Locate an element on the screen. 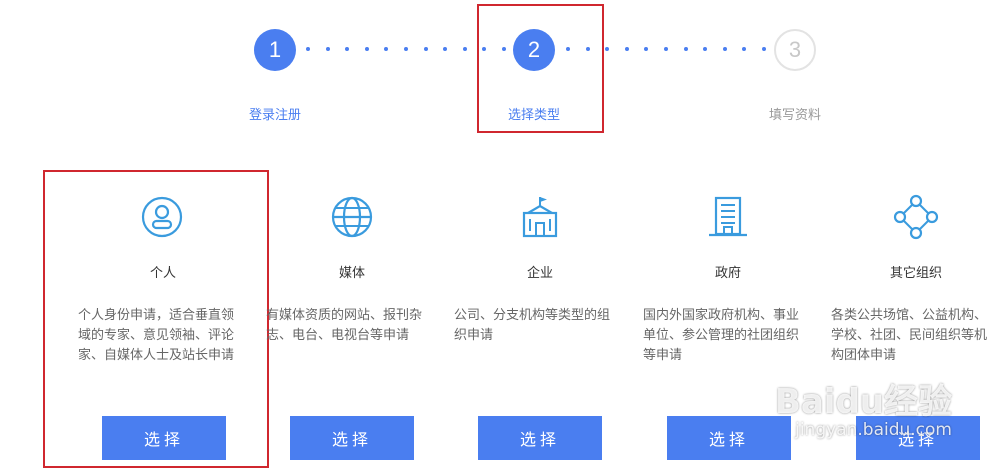  type-title: 企业 is located at coordinates (539, 273).